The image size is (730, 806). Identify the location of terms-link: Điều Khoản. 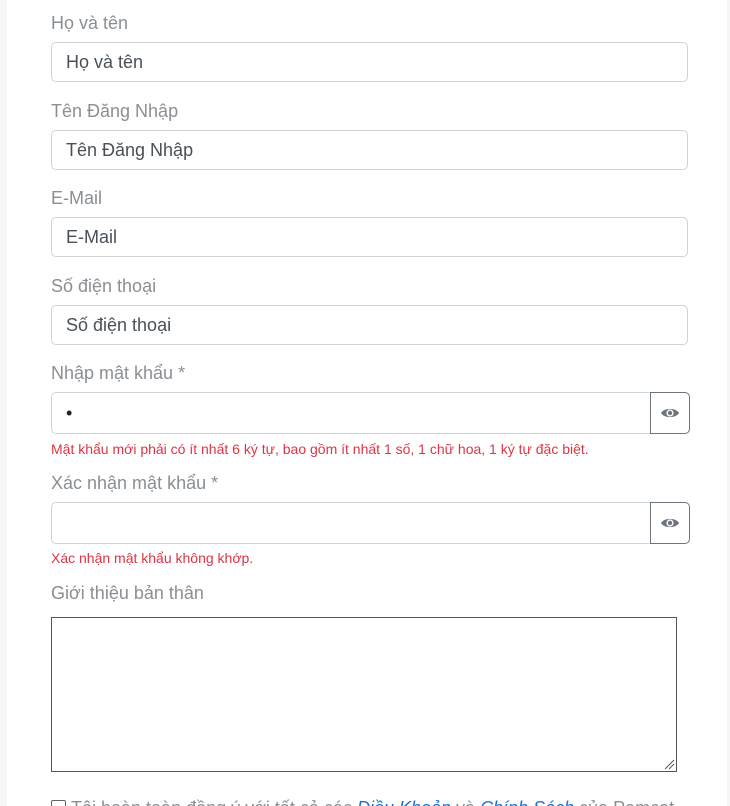
(404, 802).